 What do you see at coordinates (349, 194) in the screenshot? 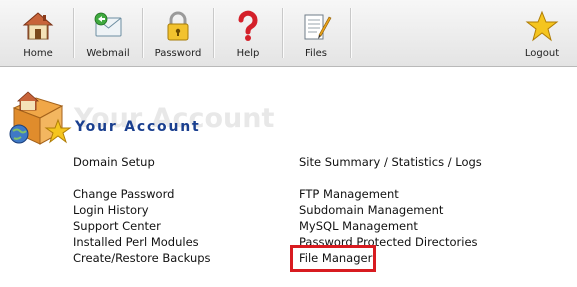
I see `ftp-management-link: FTP Management` at bounding box center [349, 194].